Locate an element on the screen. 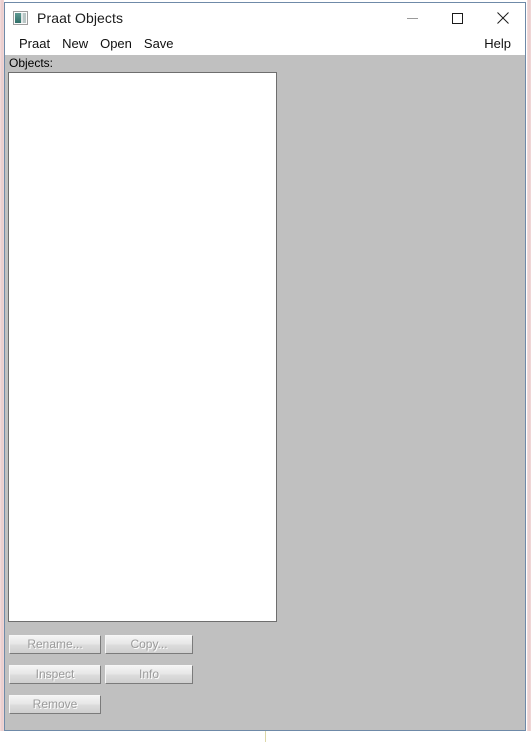  close-icon is located at coordinates (502, 18).